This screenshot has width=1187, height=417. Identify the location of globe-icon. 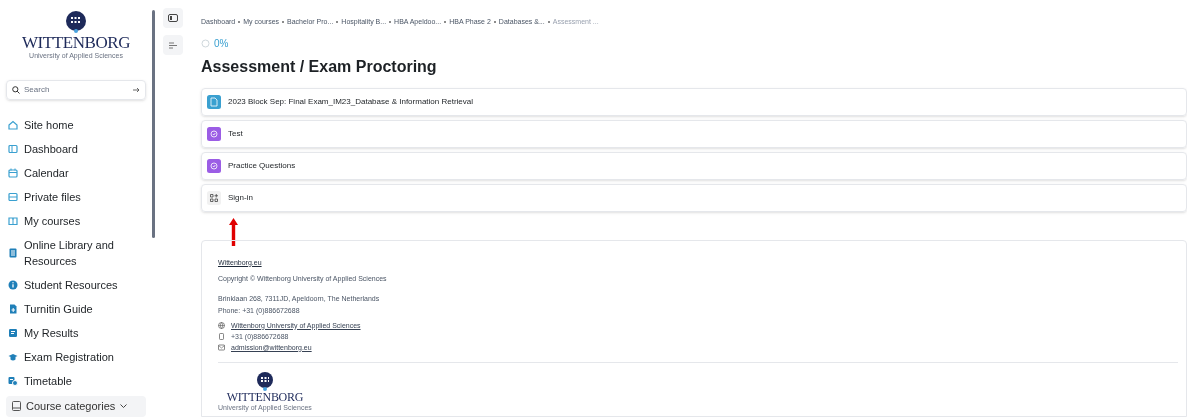
(221, 325).